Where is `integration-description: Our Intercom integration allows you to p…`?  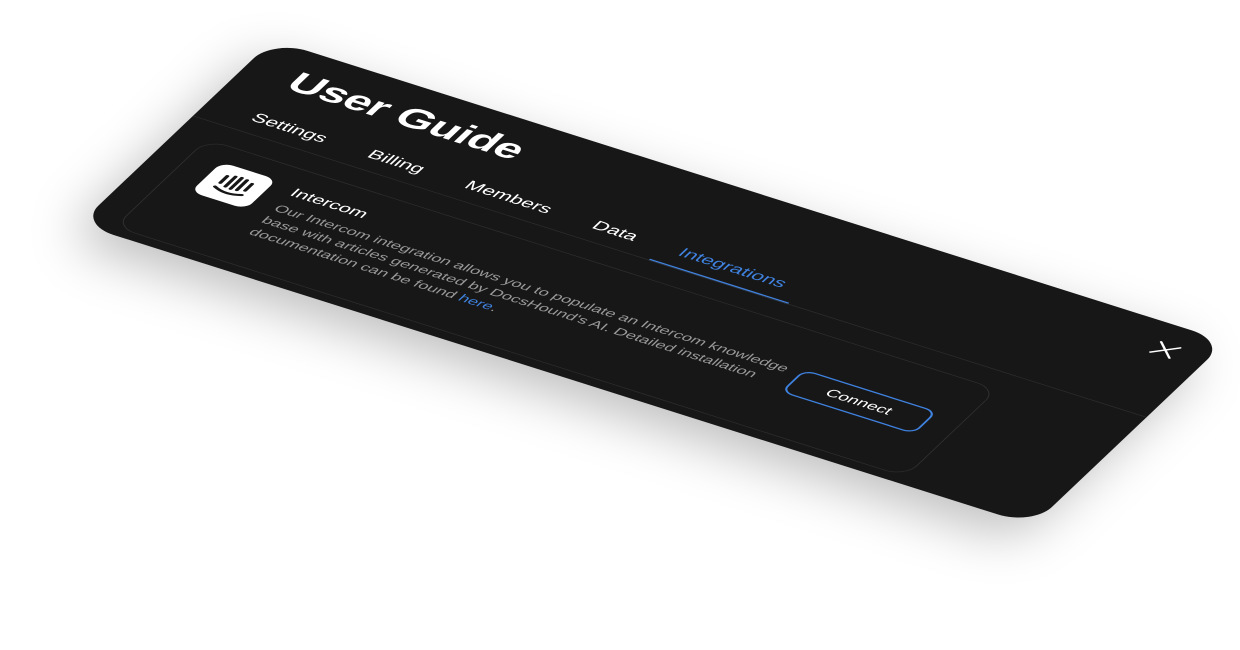 integration-description: Our Intercom integration allows you to p… is located at coordinates (530, 304).